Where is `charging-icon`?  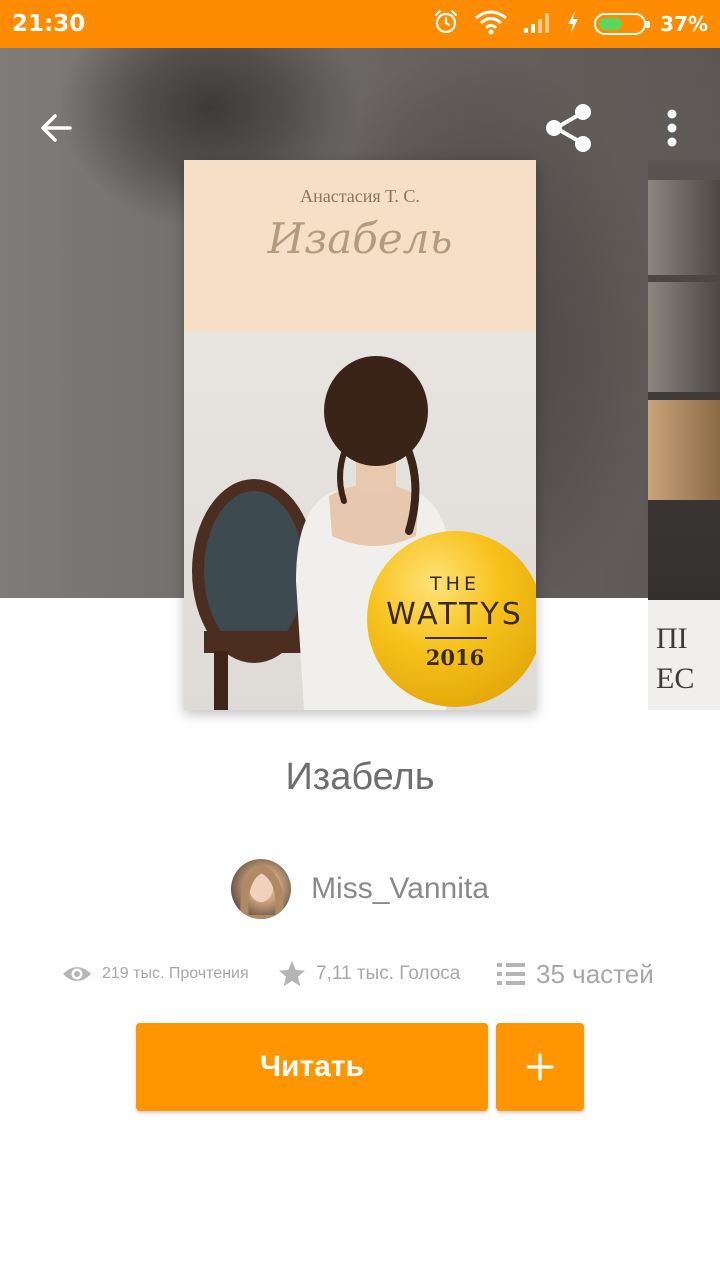
charging-icon is located at coordinates (573, 24).